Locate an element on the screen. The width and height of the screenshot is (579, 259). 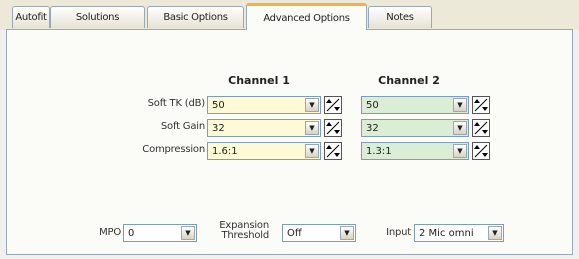
compression-label: Compression is located at coordinates (173, 149).